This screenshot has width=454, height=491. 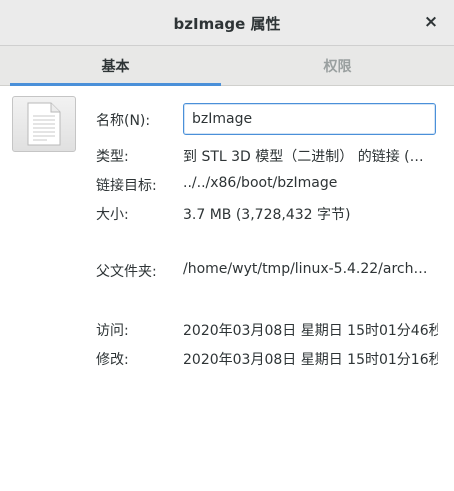 I want to click on parent-folder-label: 父文件夹:, so click(x=126, y=272).